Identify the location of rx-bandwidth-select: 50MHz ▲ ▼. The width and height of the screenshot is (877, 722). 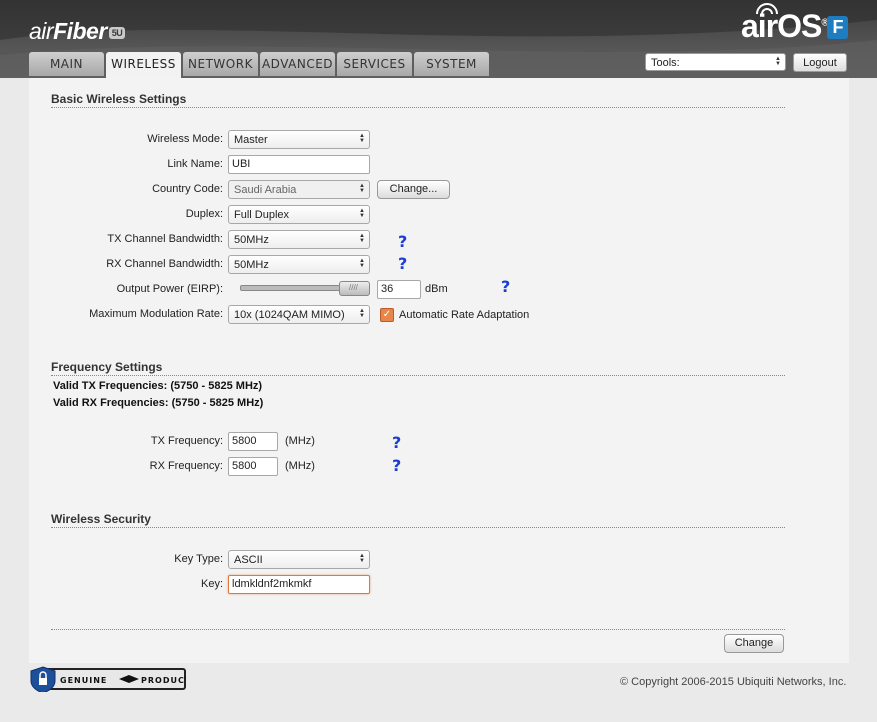
(299, 264).